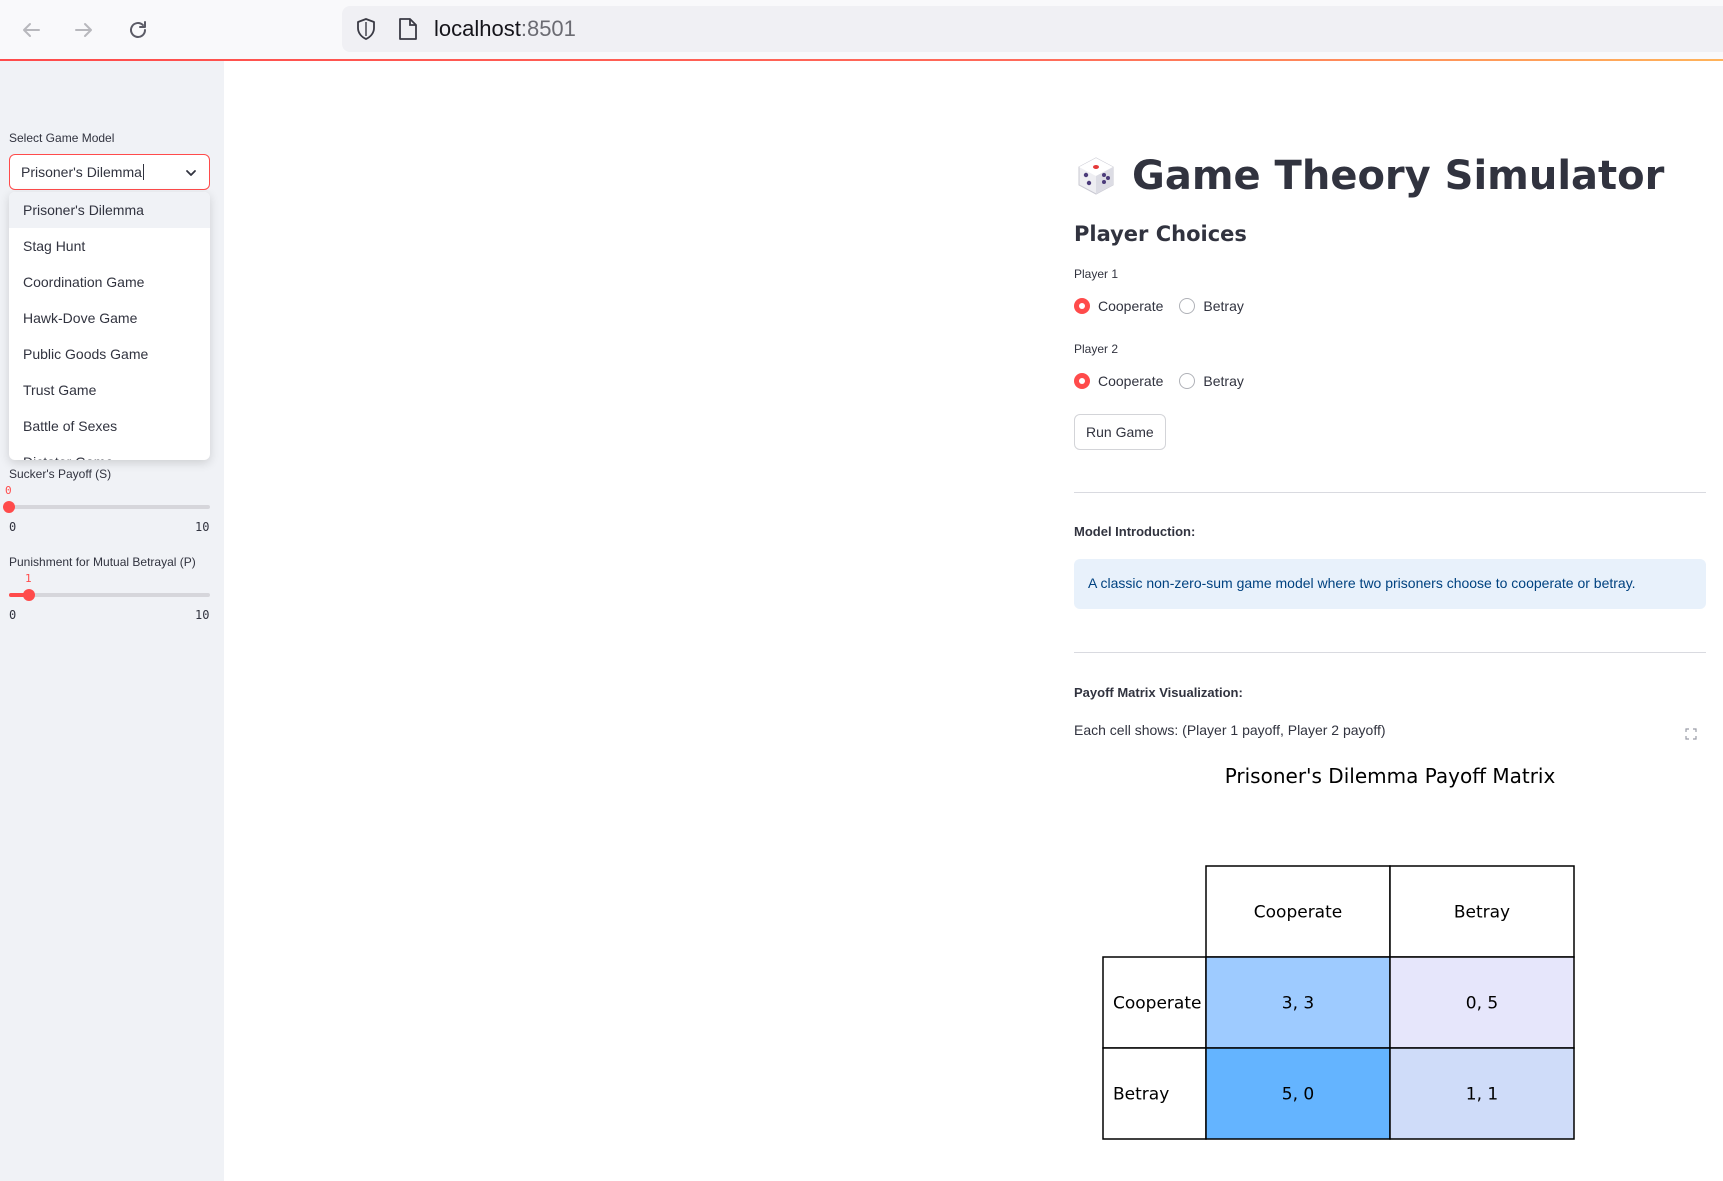 The width and height of the screenshot is (1723, 1181). I want to click on select-game-model-label: Select Game Model, so click(62, 138).